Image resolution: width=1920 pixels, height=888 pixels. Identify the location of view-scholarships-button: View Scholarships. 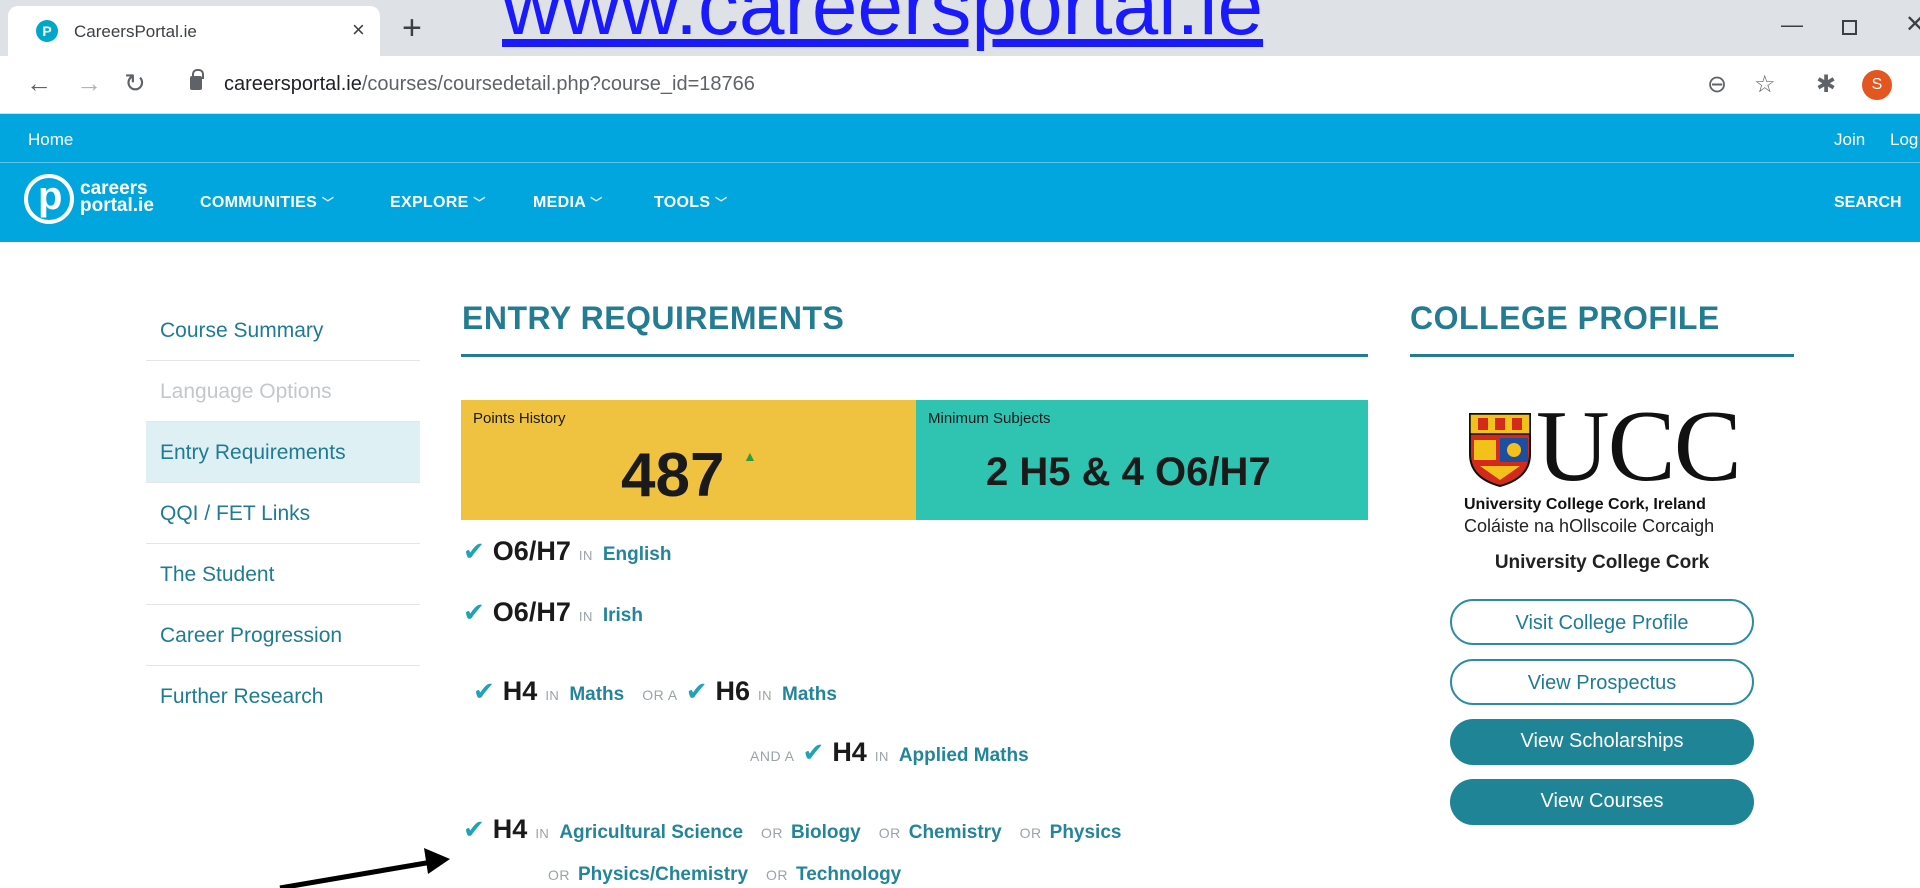
(1602, 742).